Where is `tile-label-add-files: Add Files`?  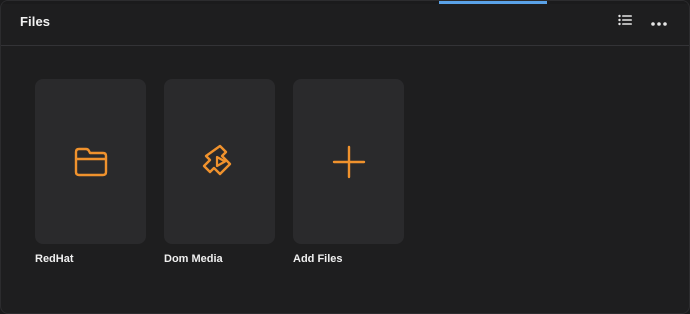 tile-label-add-files: Add Files is located at coordinates (318, 259).